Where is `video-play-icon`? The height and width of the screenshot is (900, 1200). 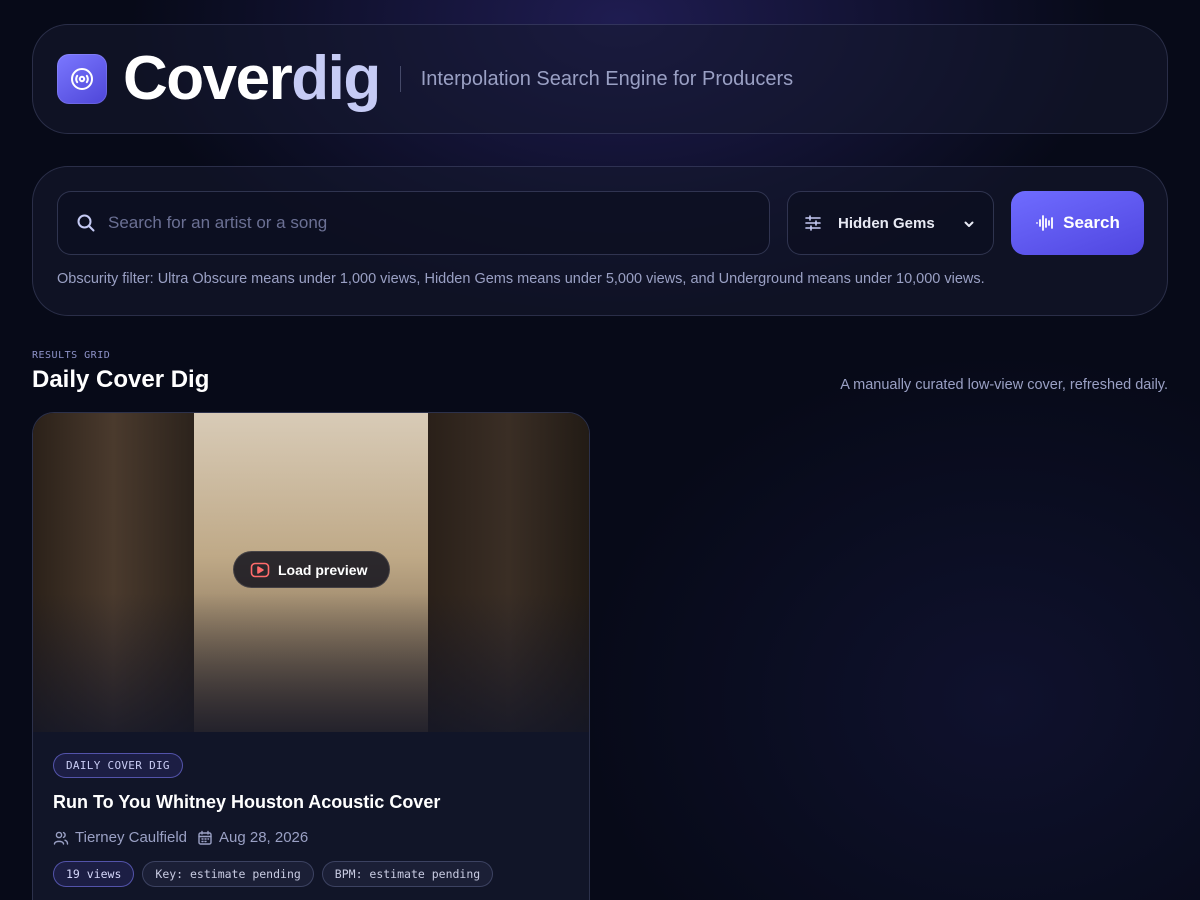 video-play-icon is located at coordinates (260, 569).